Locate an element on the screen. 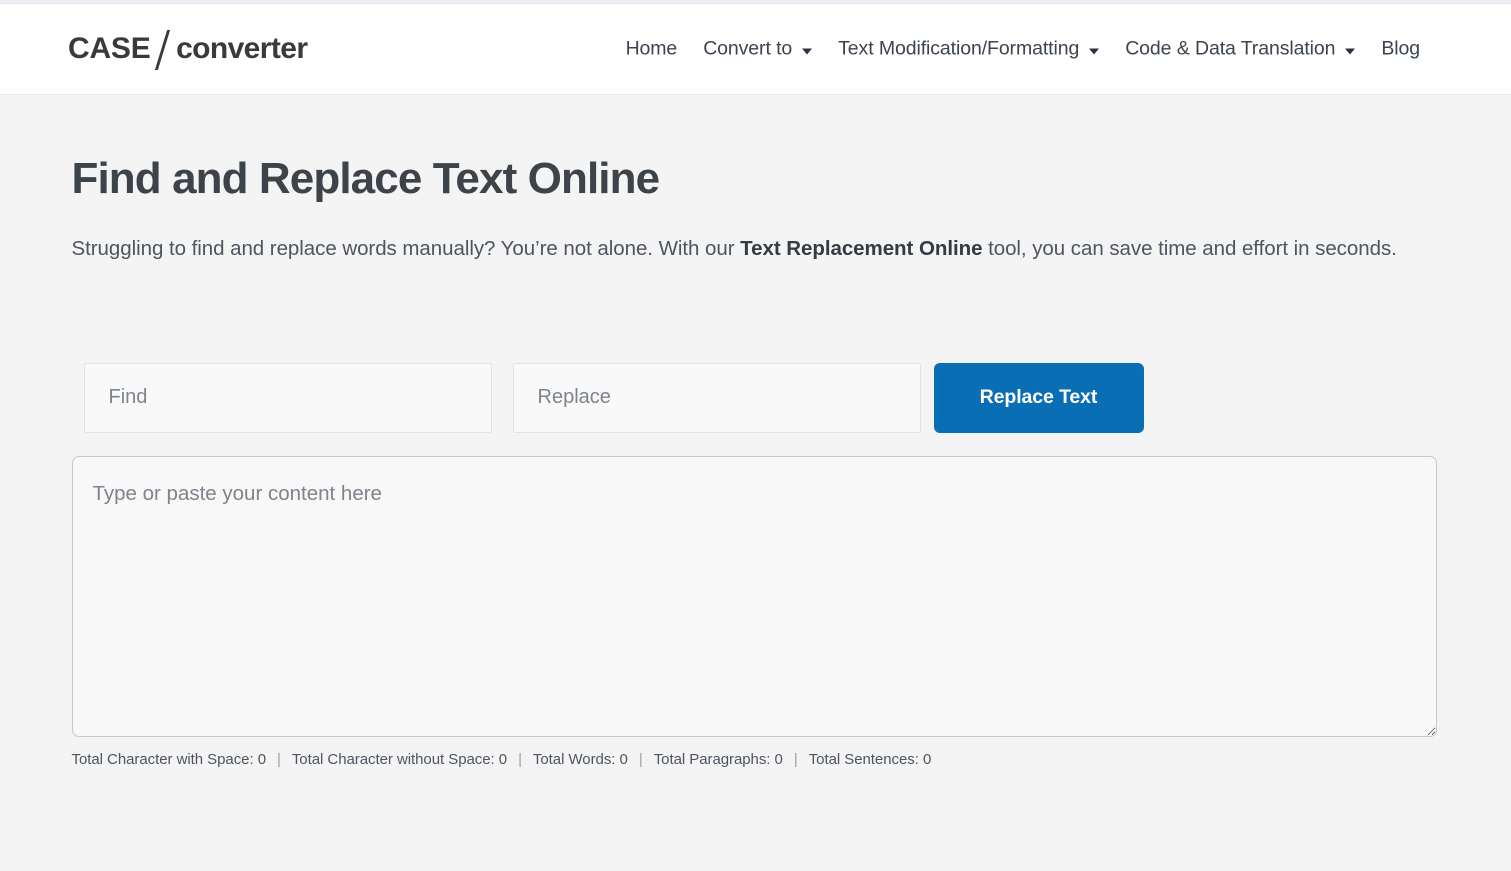 This screenshot has width=1511, height=871. nav-item-convert-to: Convert to is located at coordinates (757, 49).